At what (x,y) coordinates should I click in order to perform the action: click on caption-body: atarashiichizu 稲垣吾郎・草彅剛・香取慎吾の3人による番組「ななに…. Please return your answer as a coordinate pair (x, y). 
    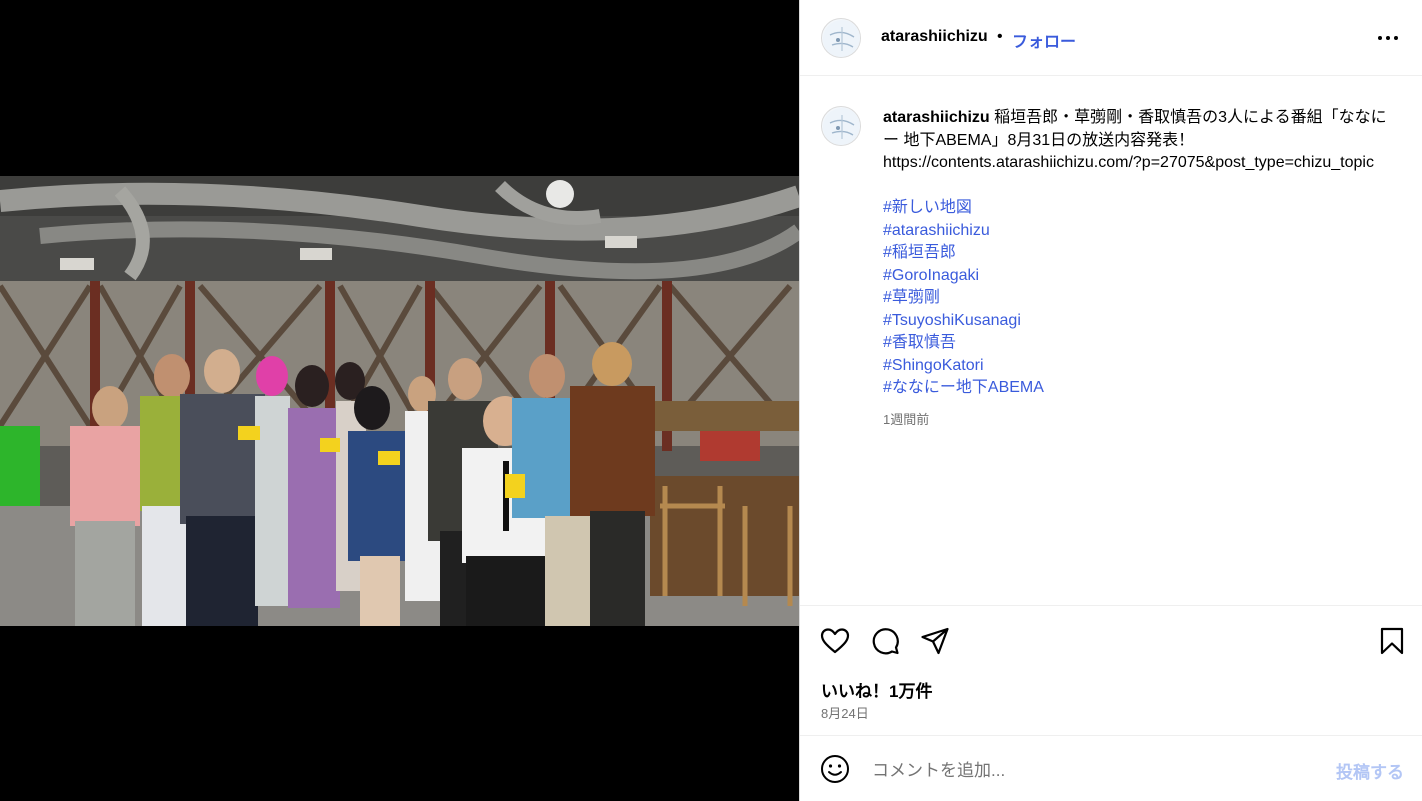
    Looking at the image, I should click on (1138, 269).